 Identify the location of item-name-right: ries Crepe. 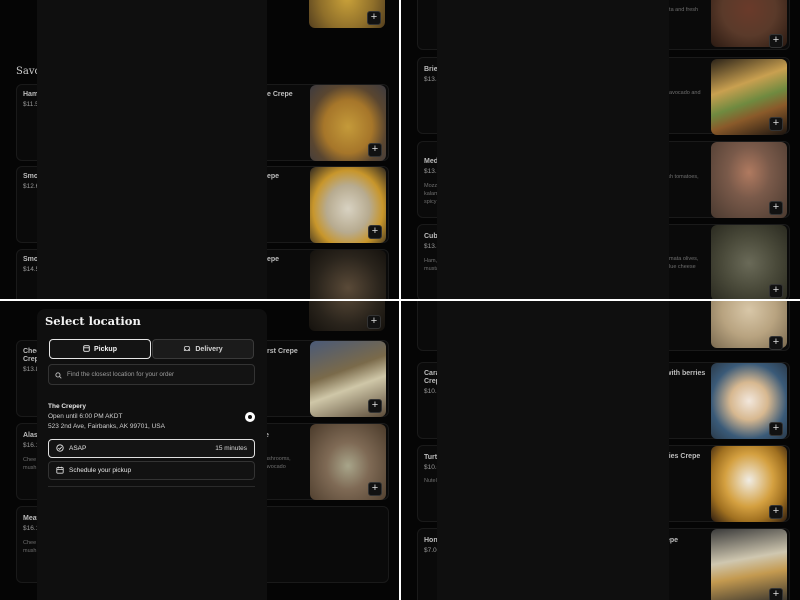
(683, 456).